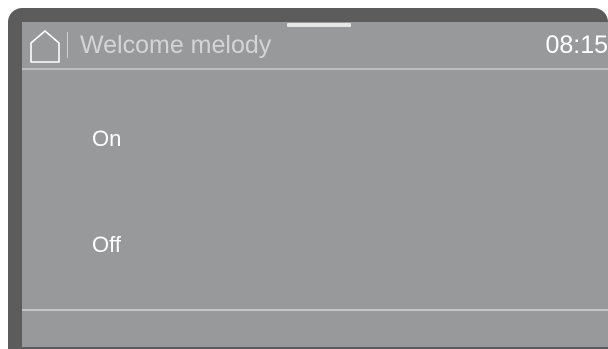 This screenshot has height=349, width=608. What do you see at coordinates (315, 45) in the screenshot?
I see `header-bar: Welcome melody 08:15` at bounding box center [315, 45].